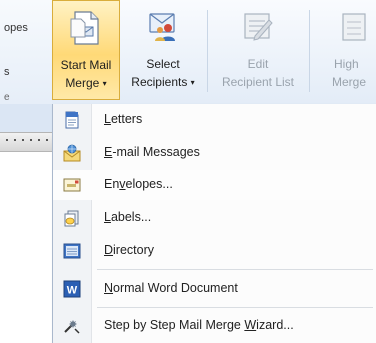 Image resolution: width=376 pixels, height=343 pixels. What do you see at coordinates (26, 52) in the screenshot?
I see `left-ribbon-fragment: opes s e` at bounding box center [26, 52].